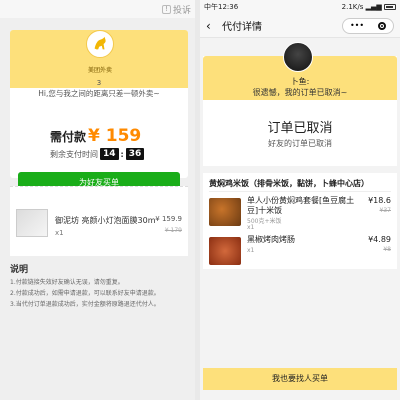  Describe the element at coordinates (59, 233) in the screenshot. I see `product-qty: x1` at that location.